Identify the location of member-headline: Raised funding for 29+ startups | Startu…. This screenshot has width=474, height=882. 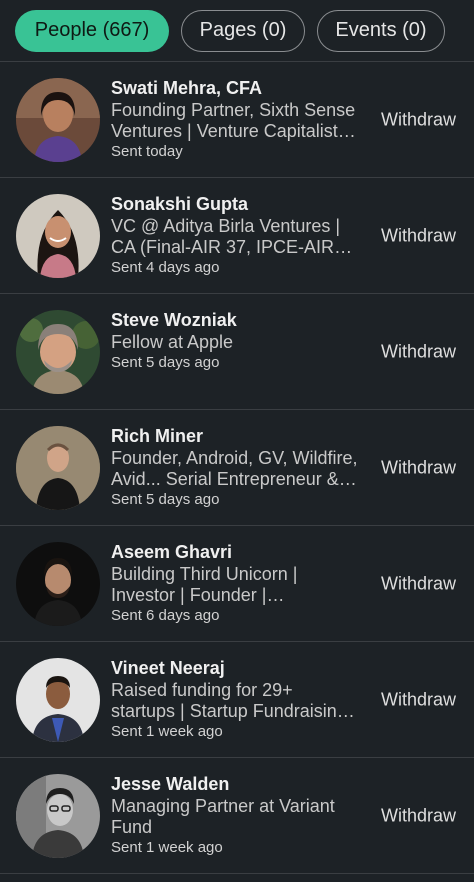
(233, 700).